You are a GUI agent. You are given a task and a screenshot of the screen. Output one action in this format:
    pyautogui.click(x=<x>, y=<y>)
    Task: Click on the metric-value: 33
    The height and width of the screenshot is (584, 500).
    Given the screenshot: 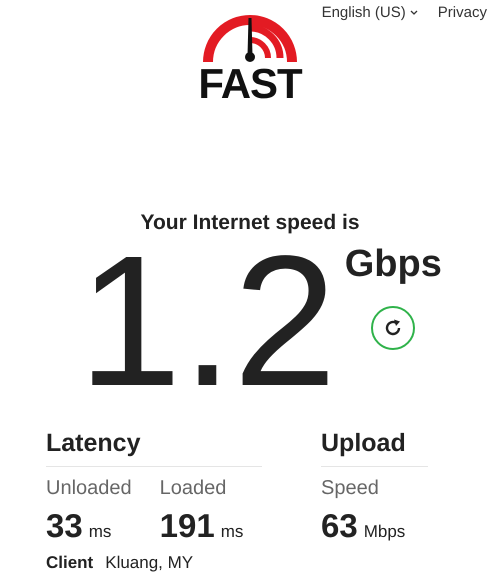 What is the action you would take?
    pyautogui.click(x=64, y=526)
    